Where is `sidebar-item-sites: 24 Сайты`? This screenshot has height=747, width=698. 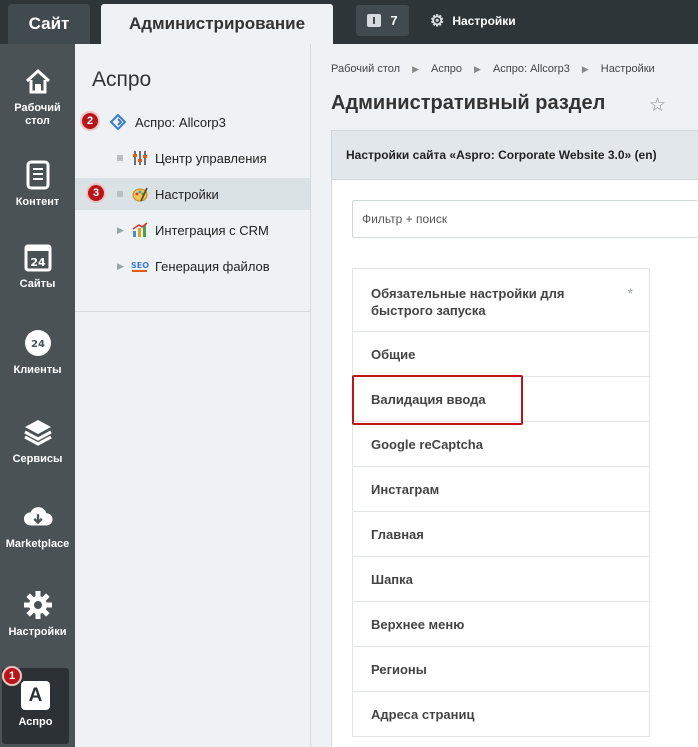 sidebar-item-sites: 24 Сайты is located at coordinates (37, 266).